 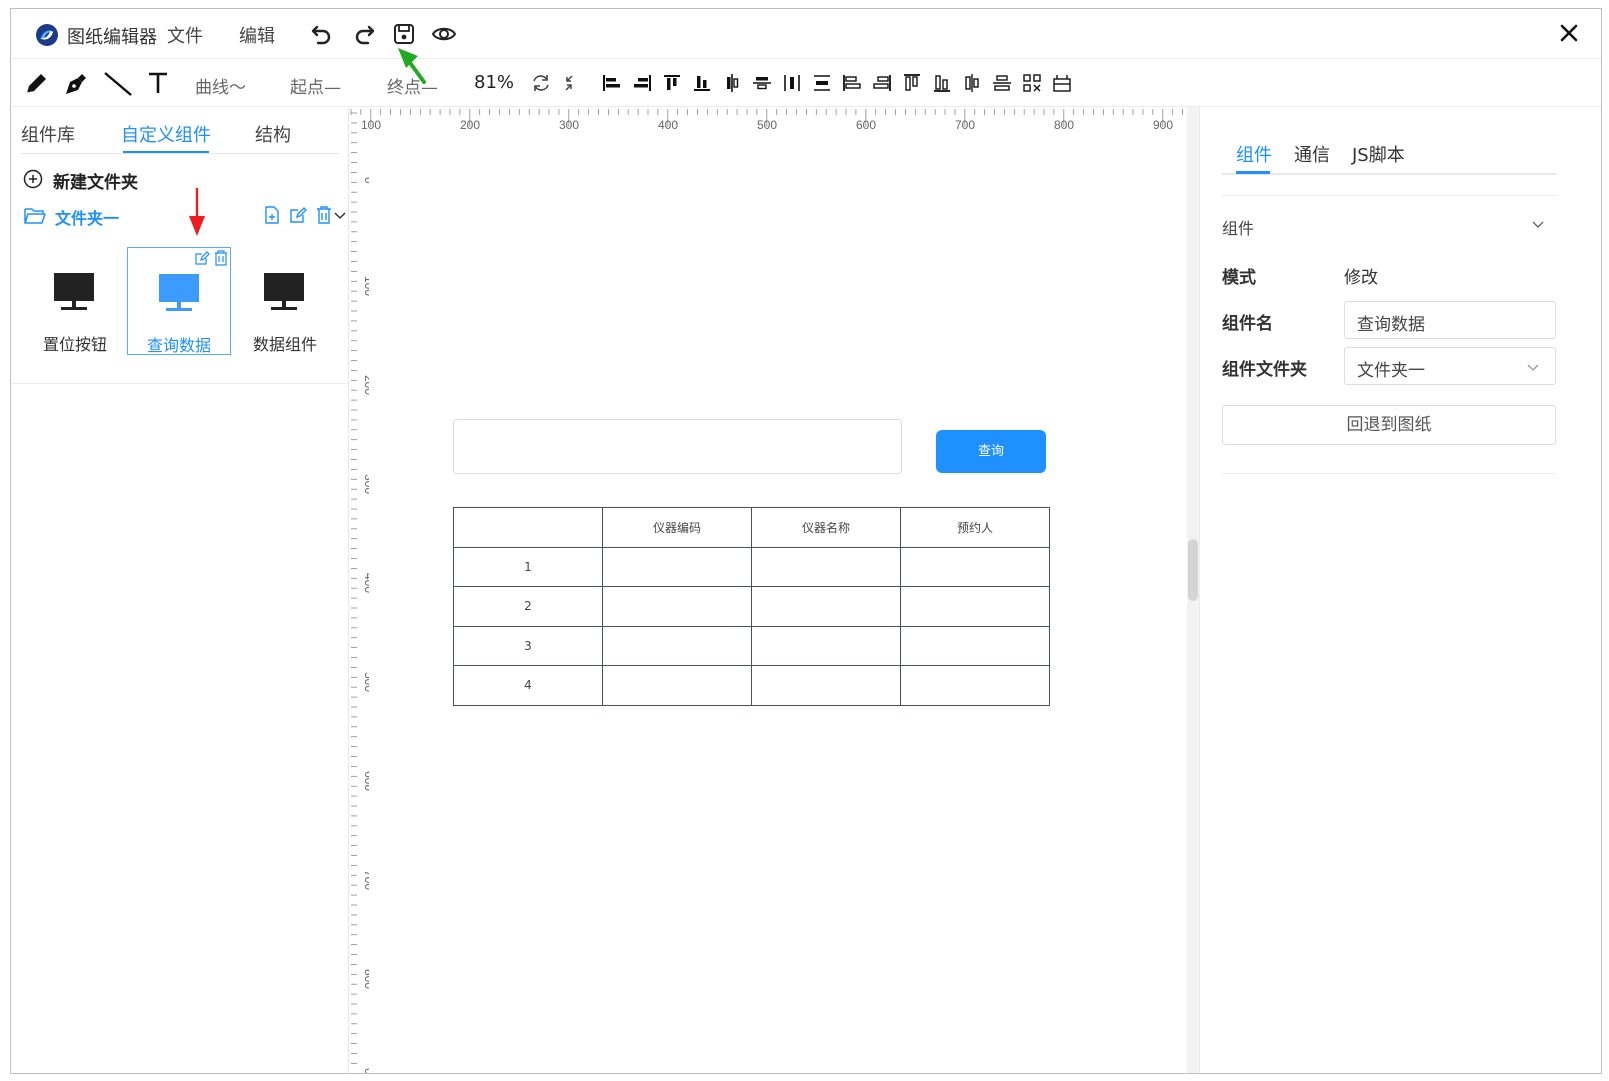 What do you see at coordinates (184, 217) in the screenshot?
I see `folder-row: 文件夹一` at bounding box center [184, 217].